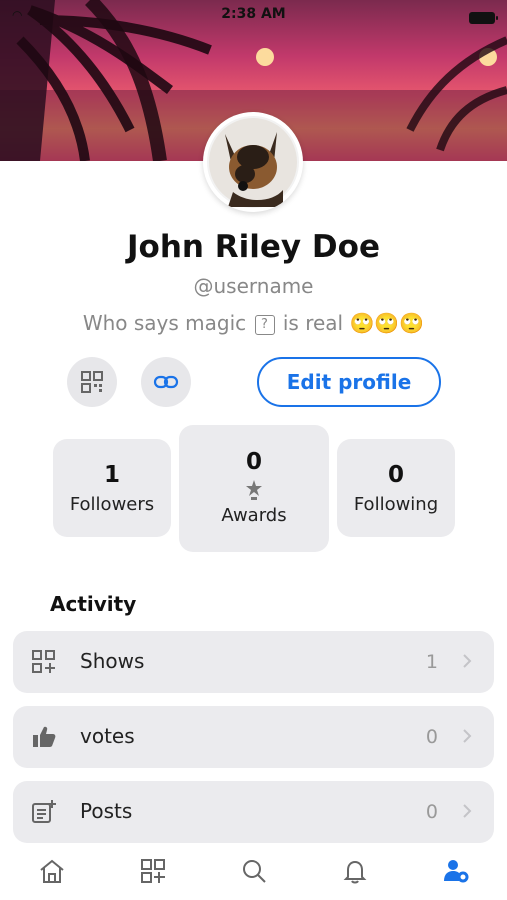 The width and height of the screenshot is (507, 900). I want to click on status-bar: ◠ 2:38 AM, so click(253, 16).